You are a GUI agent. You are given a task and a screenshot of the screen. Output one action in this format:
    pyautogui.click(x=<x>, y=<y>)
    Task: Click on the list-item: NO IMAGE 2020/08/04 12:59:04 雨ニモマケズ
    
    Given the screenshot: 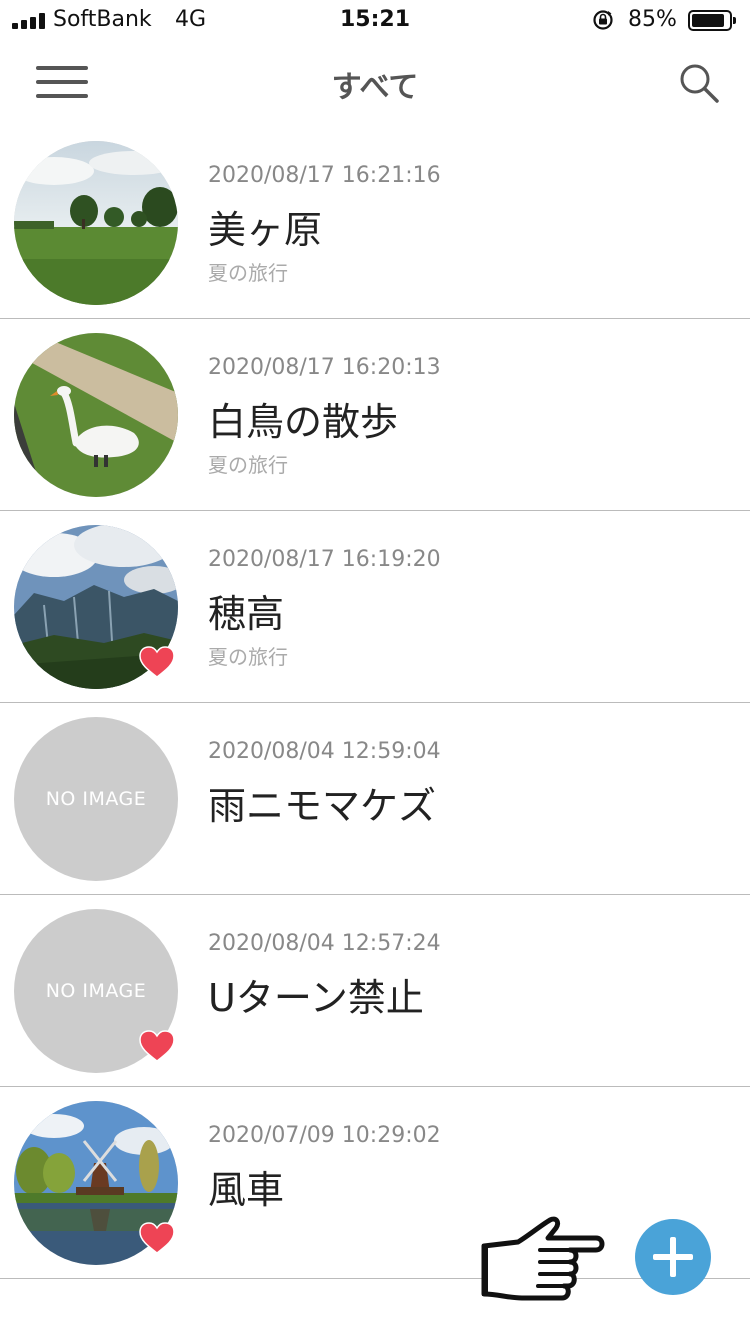 What is the action you would take?
    pyautogui.click(x=375, y=799)
    